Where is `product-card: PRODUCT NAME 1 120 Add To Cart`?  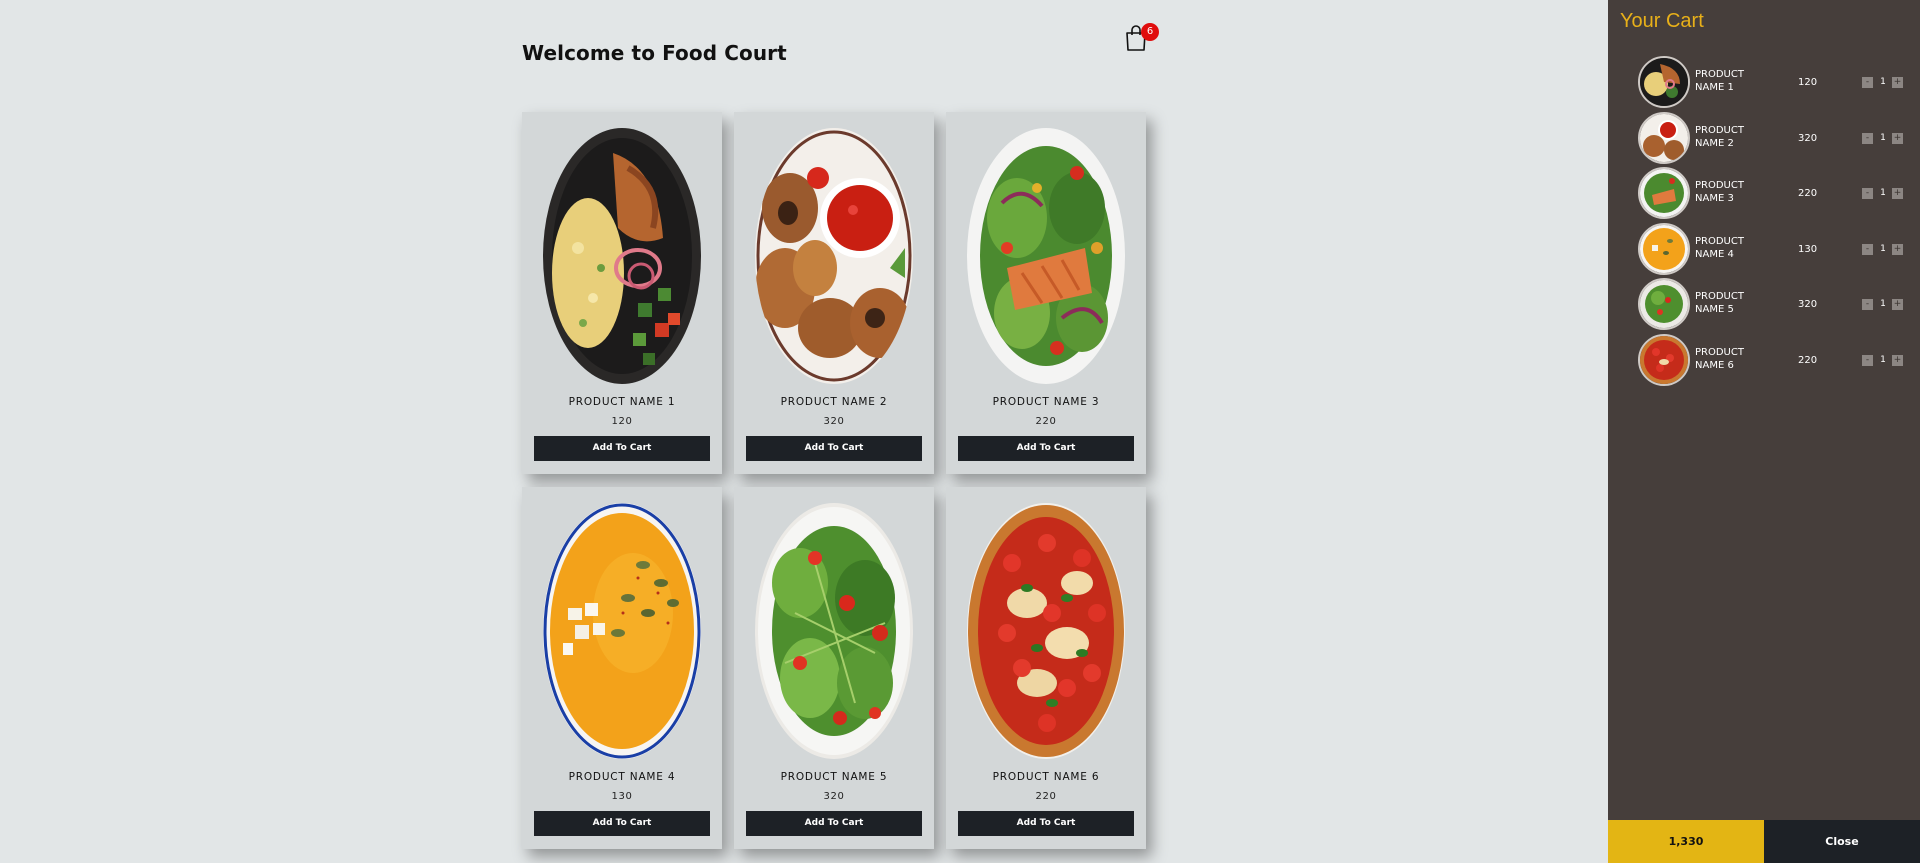
product-card: PRODUCT NAME 1 120 Add To Cart is located at coordinates (622, 293).